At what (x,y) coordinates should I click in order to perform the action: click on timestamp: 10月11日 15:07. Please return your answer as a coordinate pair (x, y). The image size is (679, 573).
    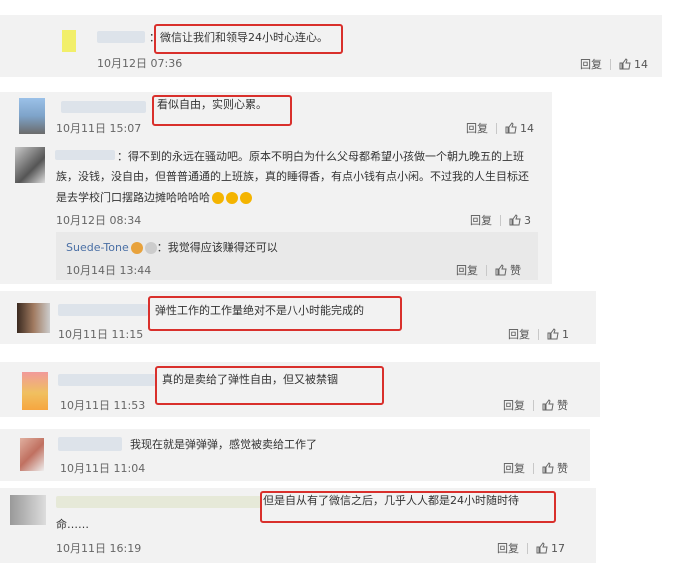
    Looking at the image, I should click on (99, 128).